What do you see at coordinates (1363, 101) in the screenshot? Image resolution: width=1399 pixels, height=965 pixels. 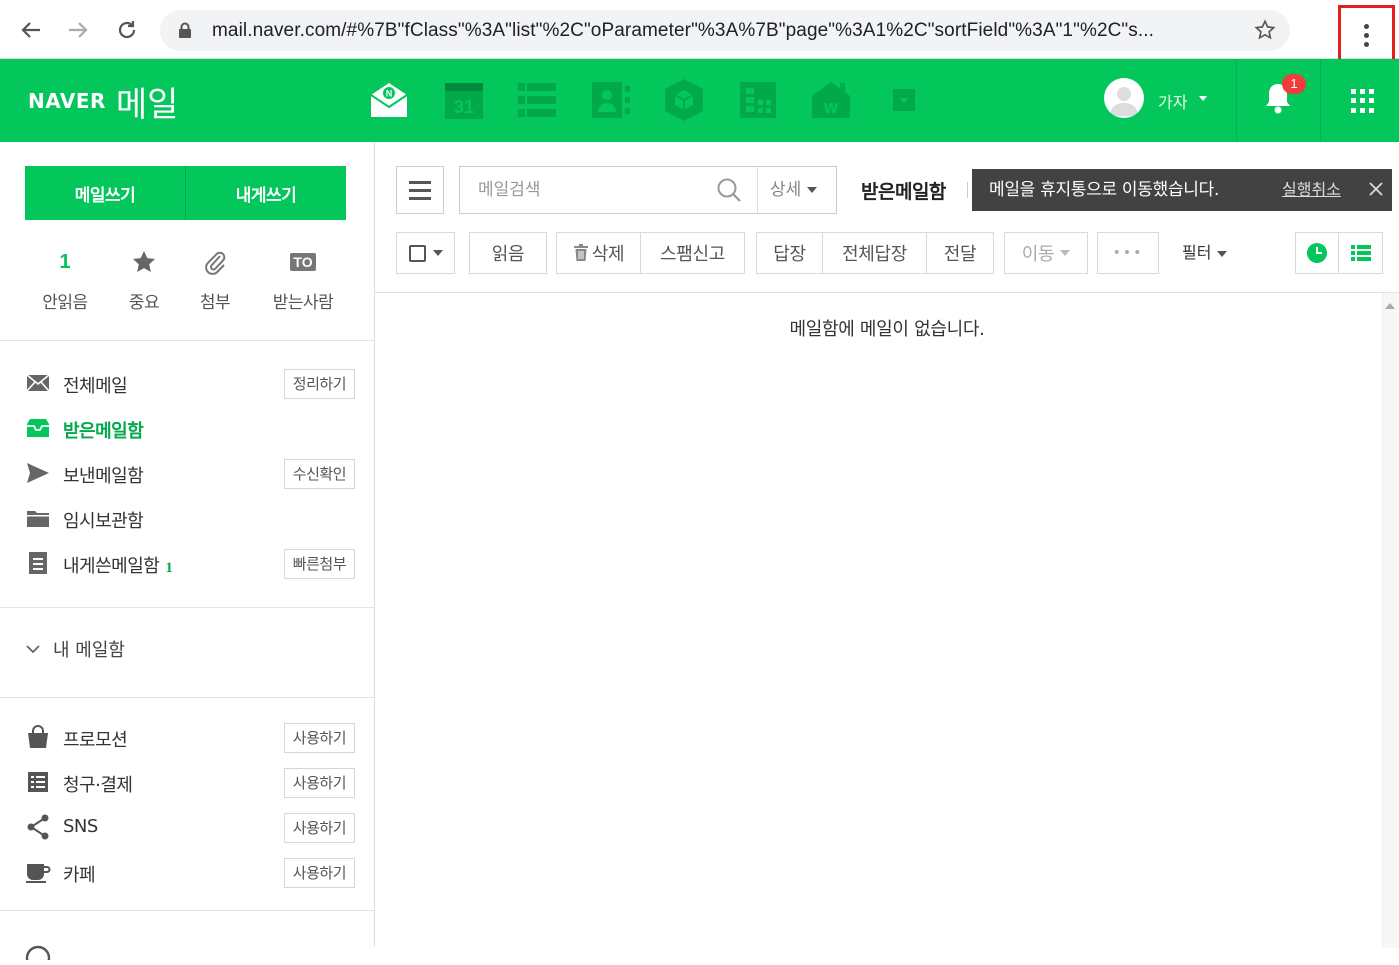 I see `app-grid-icon` at bounding box center [1363, 101].